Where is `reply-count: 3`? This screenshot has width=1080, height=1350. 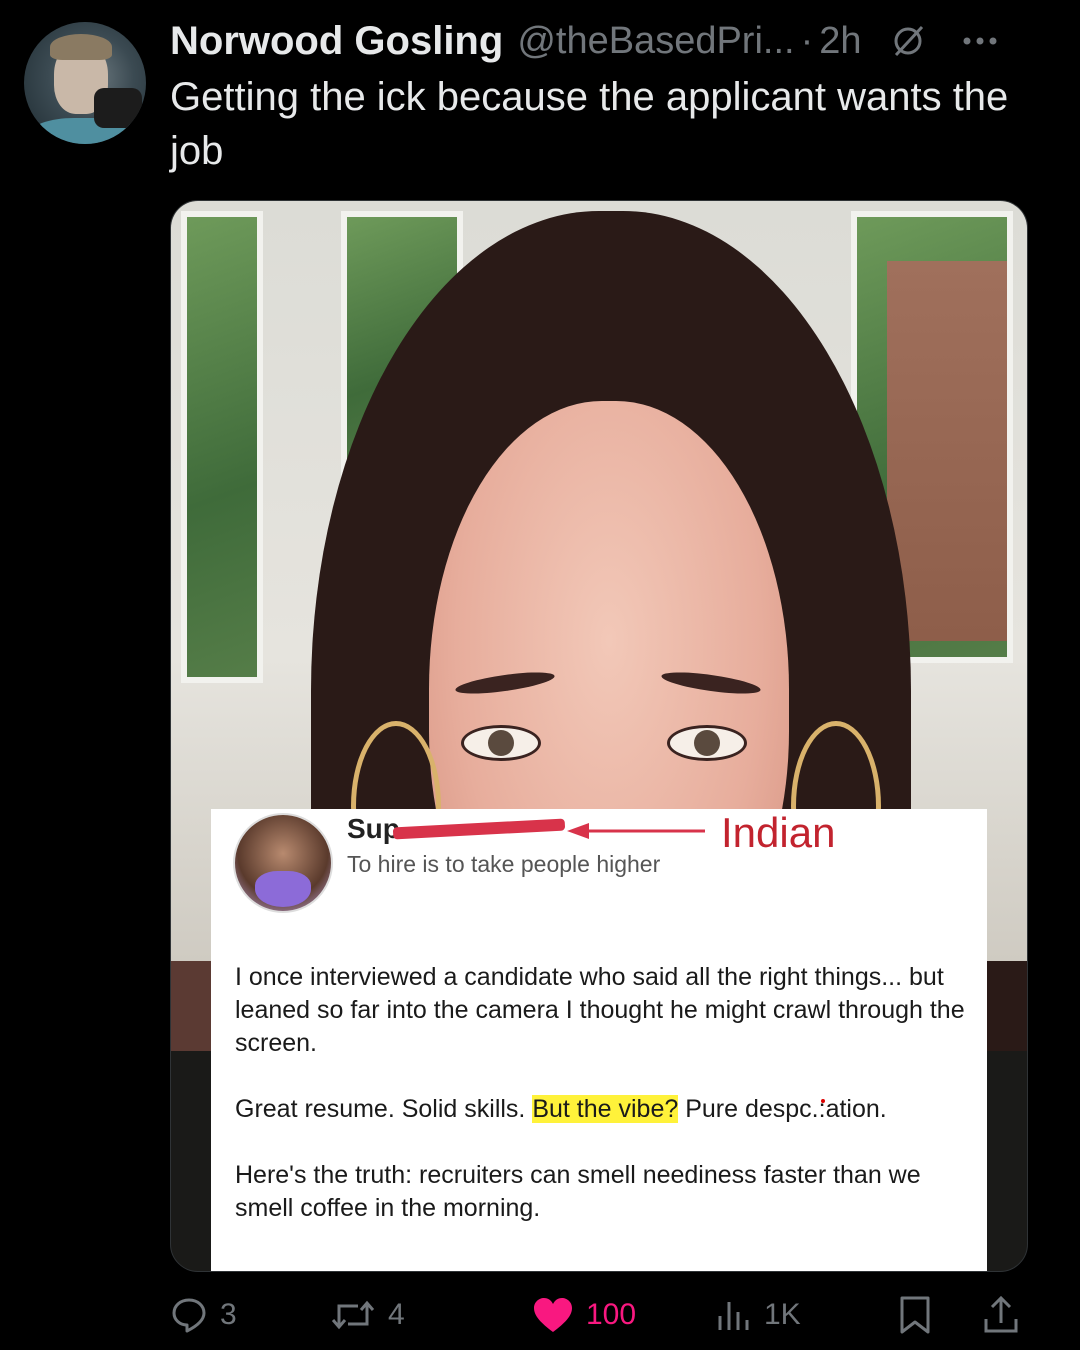 reply-count: 3 is located at coordinates (228, 1314).